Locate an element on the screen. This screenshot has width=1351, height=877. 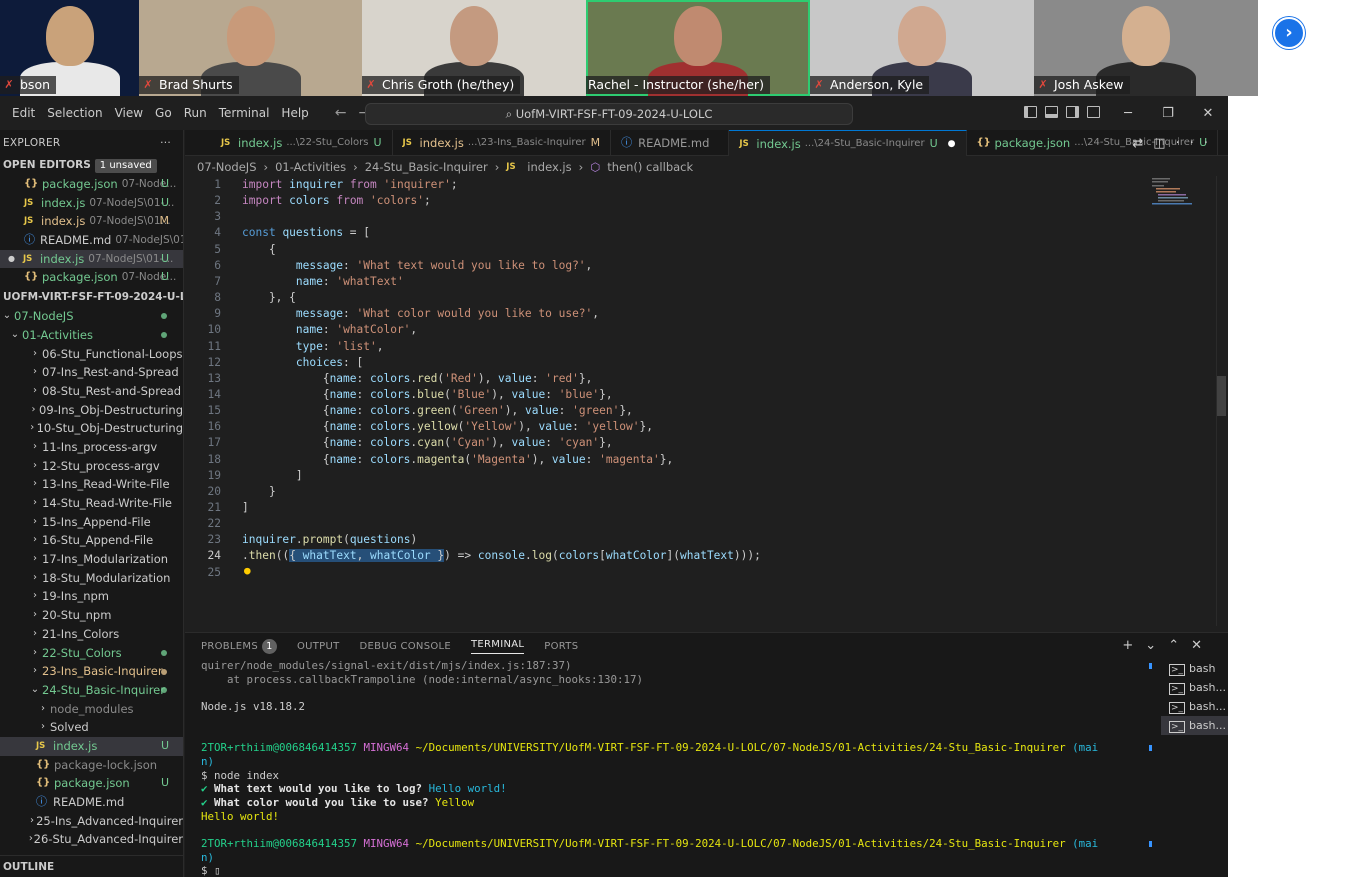
explorer-header: EXPLORER ··· is located at coordinates (91, 143).